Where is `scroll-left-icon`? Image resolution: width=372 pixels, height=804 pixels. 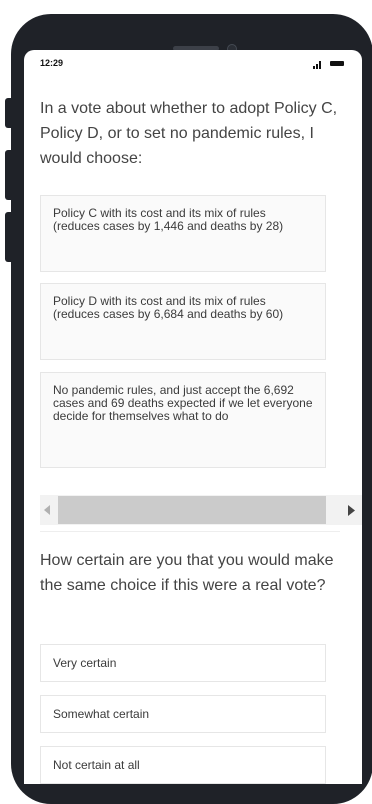
scroll-left-icon is located at coordinates (47, 510).